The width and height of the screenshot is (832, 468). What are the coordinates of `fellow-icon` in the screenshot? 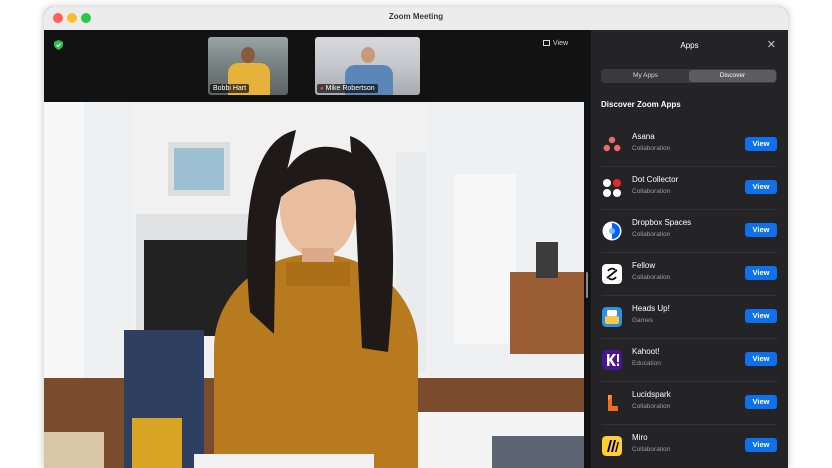 It's located at (612, 274).